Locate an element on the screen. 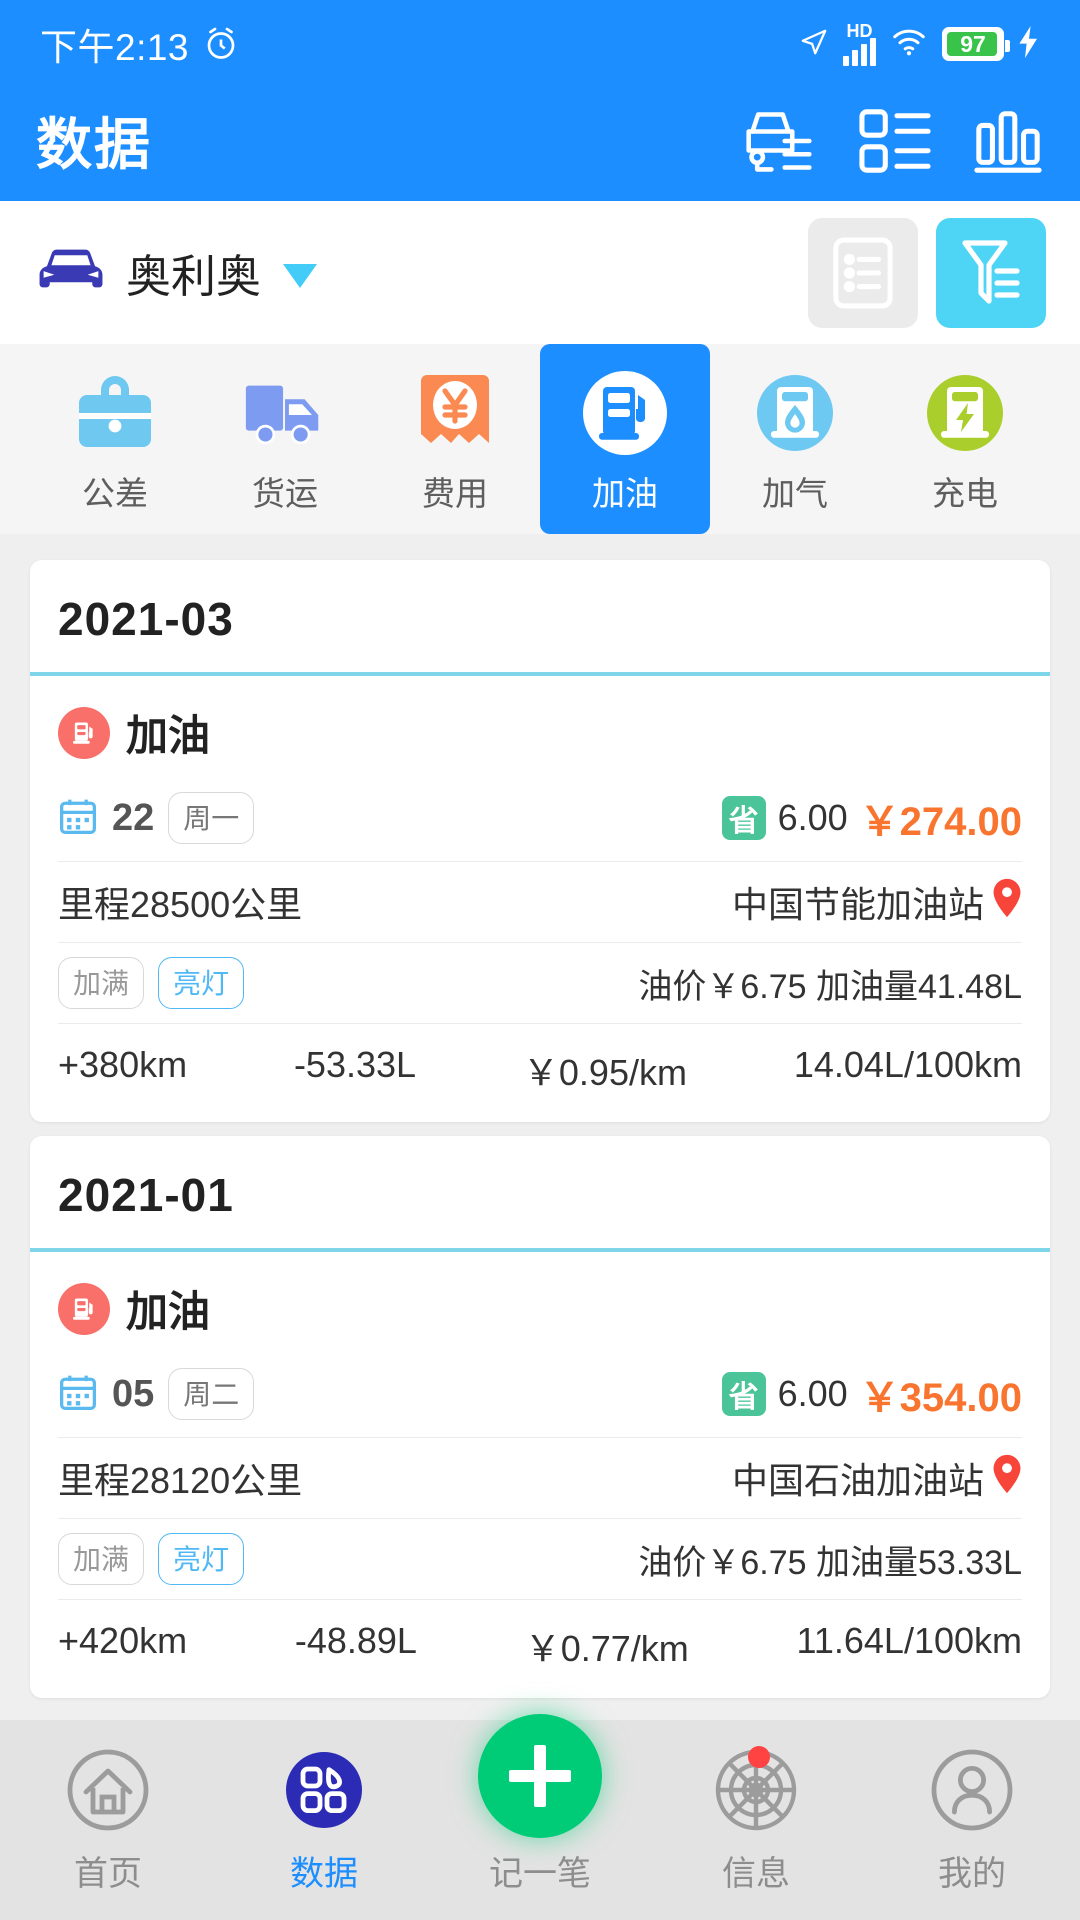 This screenshot has height=1920, width=1080. view-toggle-group is located at coordinates (927, 272).